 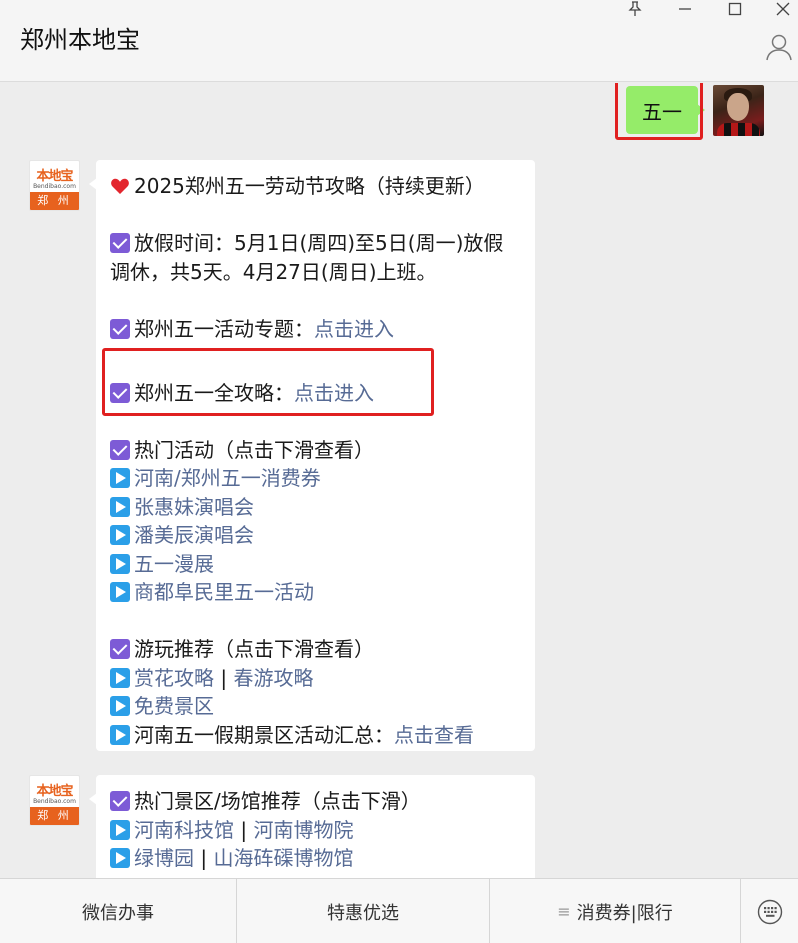 I want to click on activity-link: 五一漫展, so click(x=174, y=564).